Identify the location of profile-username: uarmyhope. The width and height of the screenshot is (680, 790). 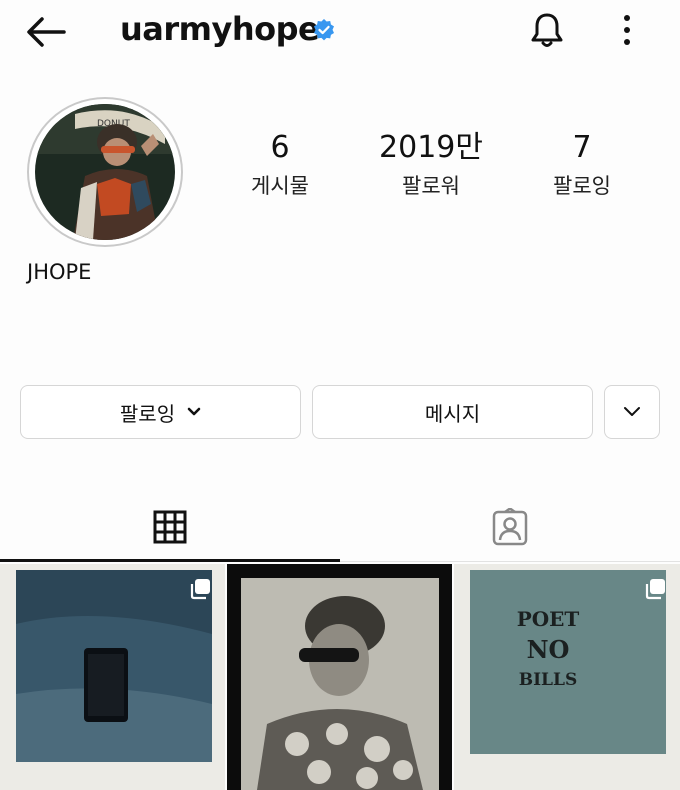
(220, 29).